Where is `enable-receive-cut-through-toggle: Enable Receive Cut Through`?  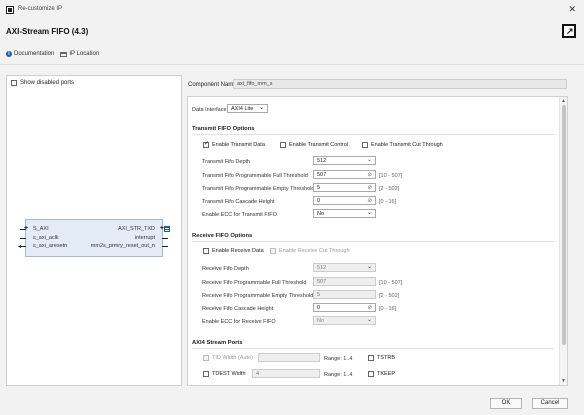 enable-receive-cut-through-toggle: Enable Receive Cut Through is located at coordinates (310, 251).